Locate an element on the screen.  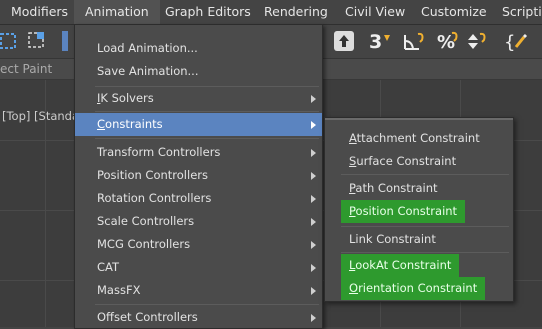
menu-item-label: CAT is located at coordinates (108, 267).